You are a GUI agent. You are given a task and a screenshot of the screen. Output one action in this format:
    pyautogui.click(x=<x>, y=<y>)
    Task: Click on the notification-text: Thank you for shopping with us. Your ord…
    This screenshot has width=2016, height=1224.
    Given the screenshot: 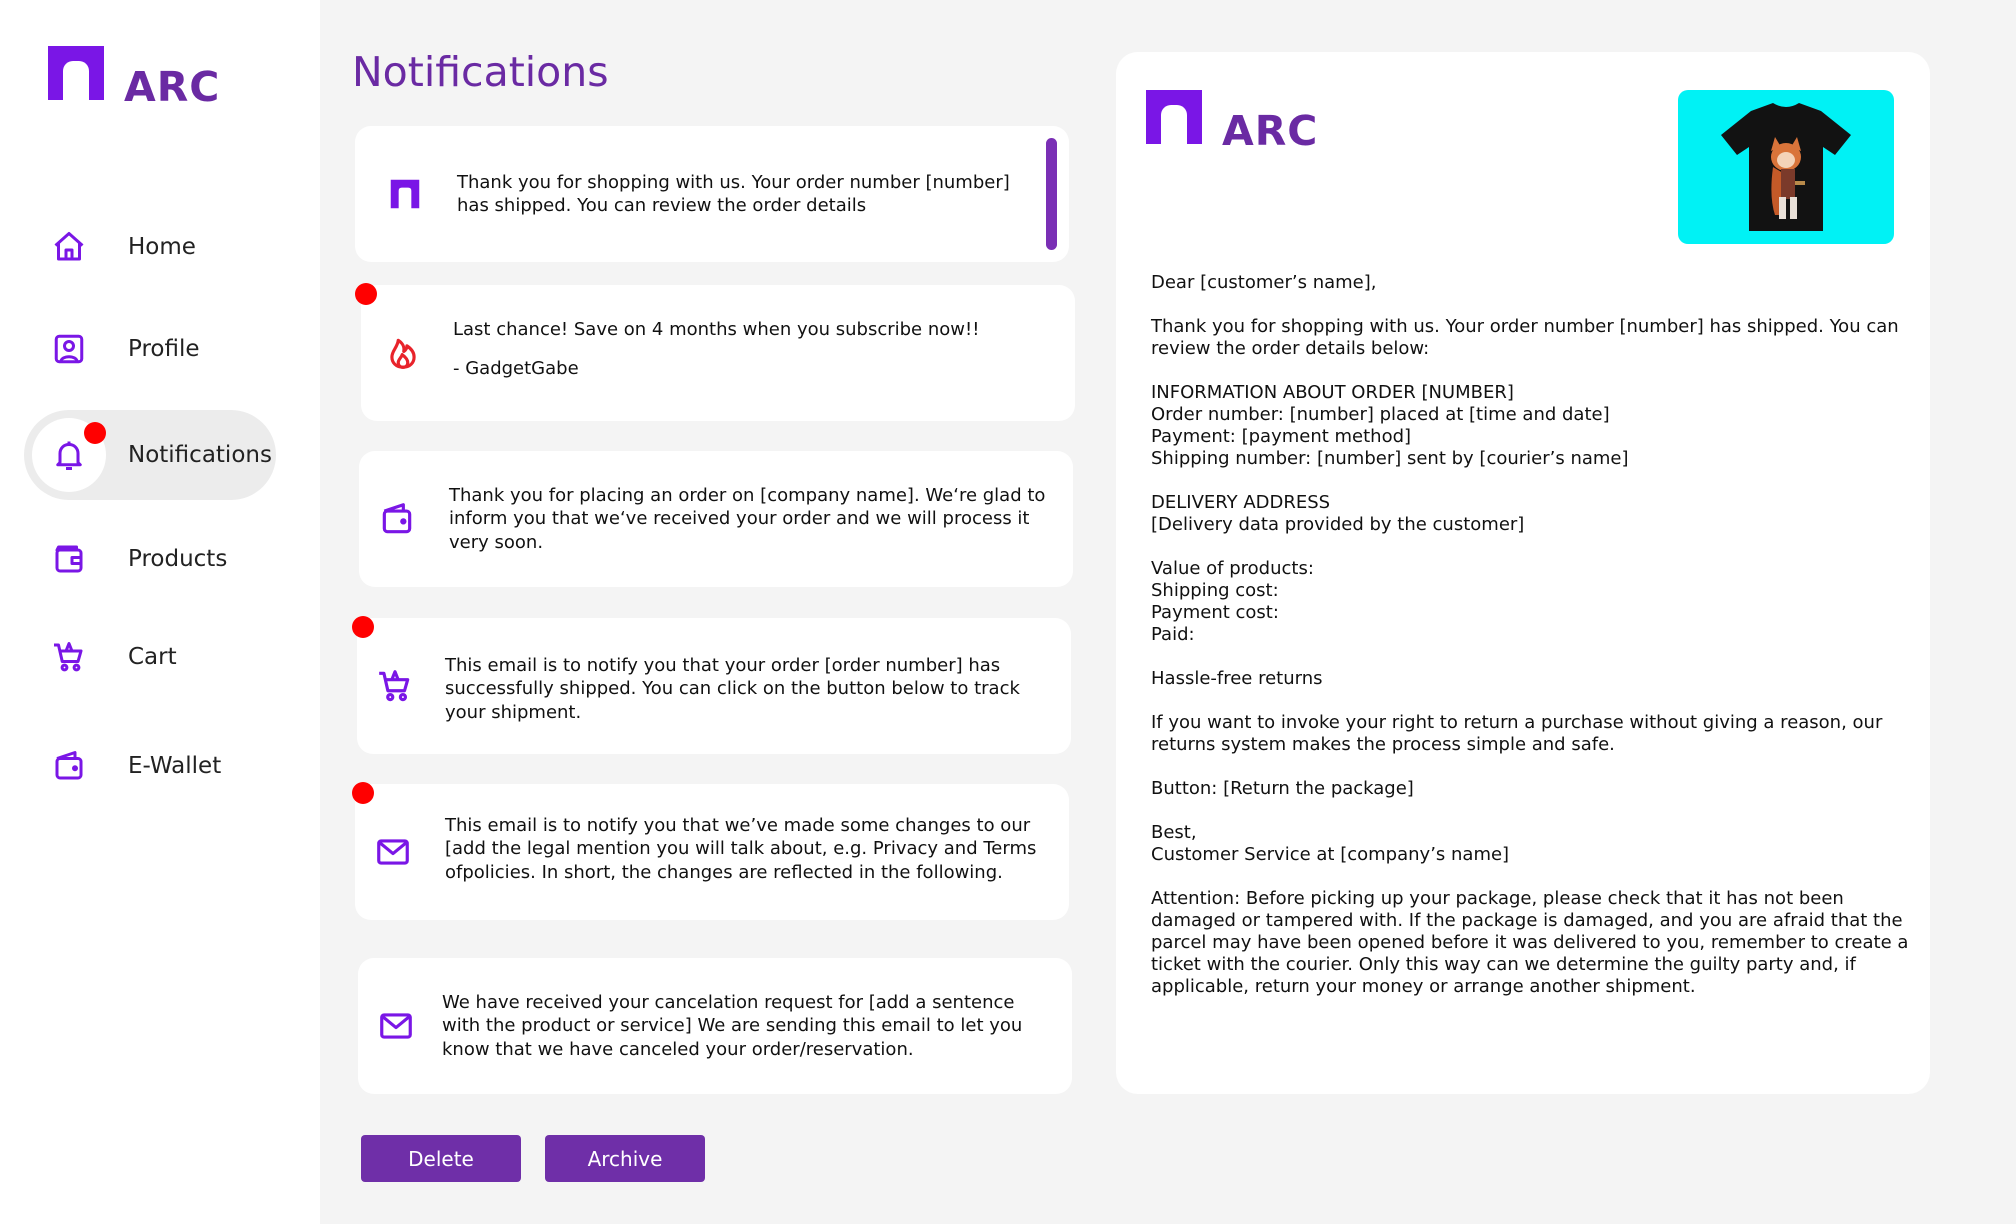 What is the action you would take?
    pyautogui.click(x=733, y=194)
    